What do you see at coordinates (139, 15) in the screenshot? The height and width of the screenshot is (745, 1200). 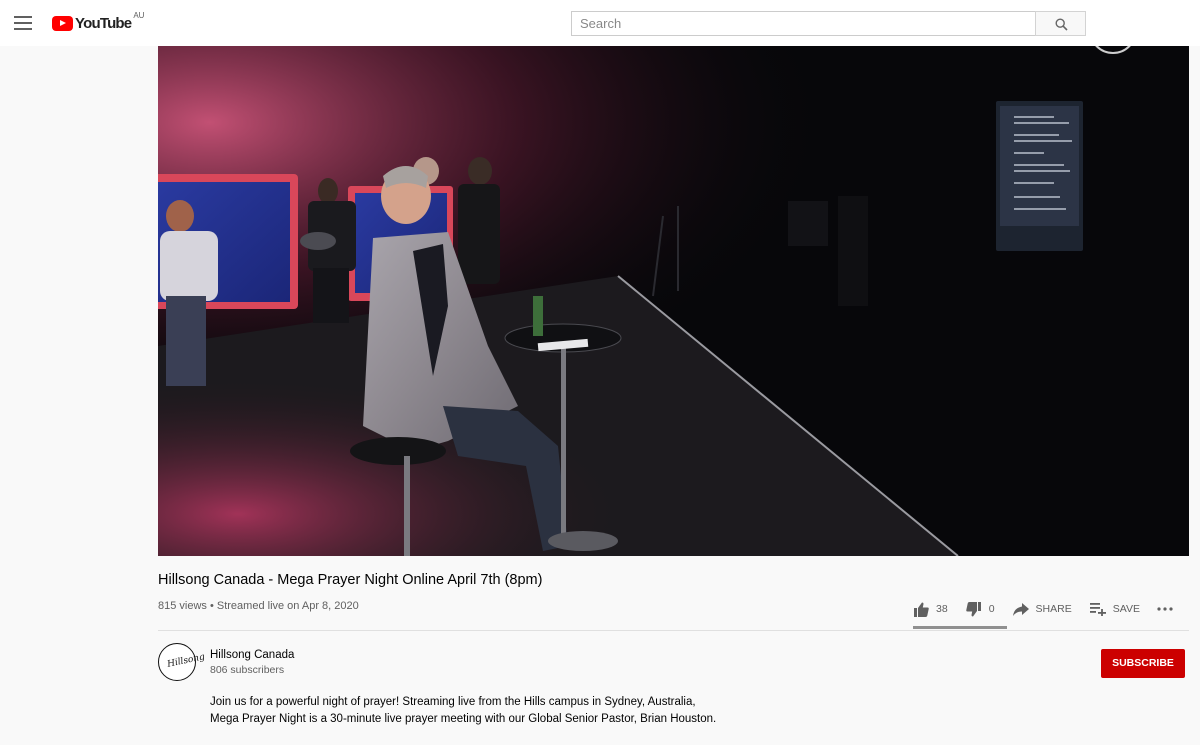 I see `country-code: AU` at bounding box center [139, 15].